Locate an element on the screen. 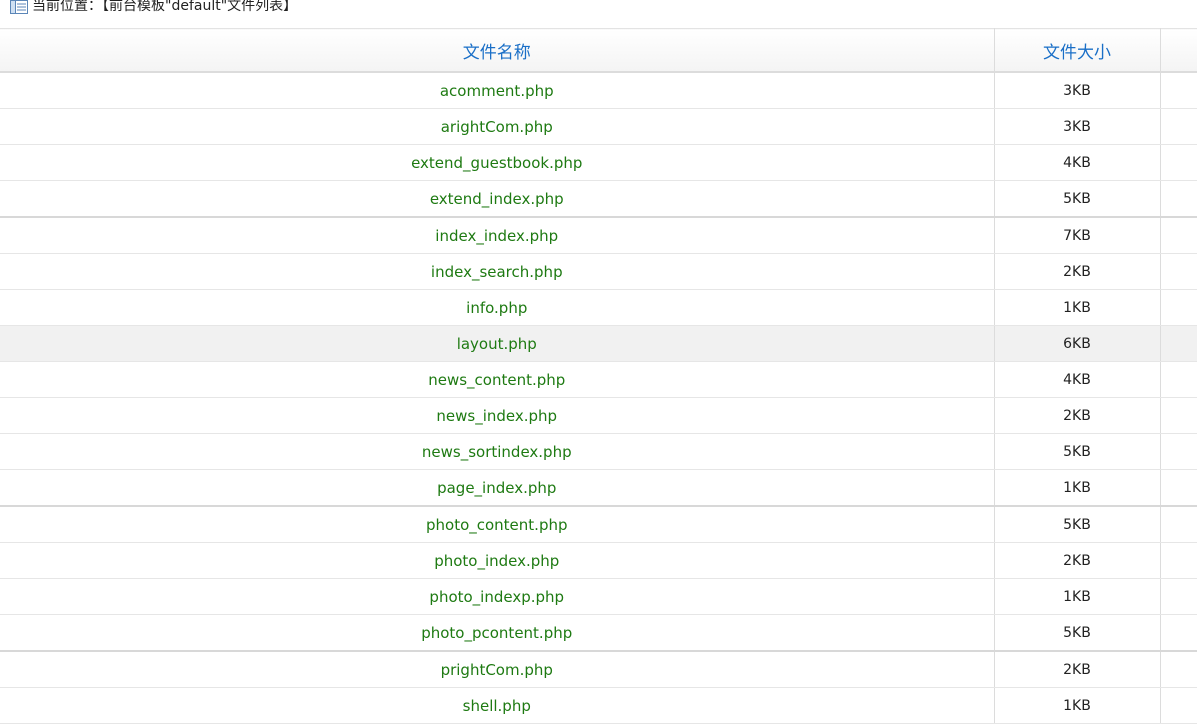 This screenshot has width=1197, height=726. column-header-extra is located at coordinates (1178, 50).